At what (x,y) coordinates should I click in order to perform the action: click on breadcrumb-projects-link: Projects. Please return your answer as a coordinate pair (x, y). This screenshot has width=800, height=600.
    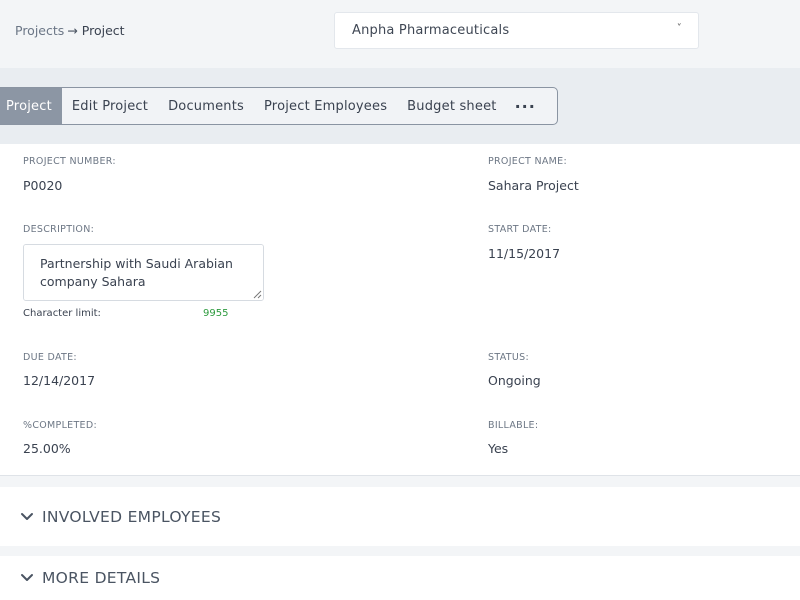
    Looking at the image, I should click on (39, 30).